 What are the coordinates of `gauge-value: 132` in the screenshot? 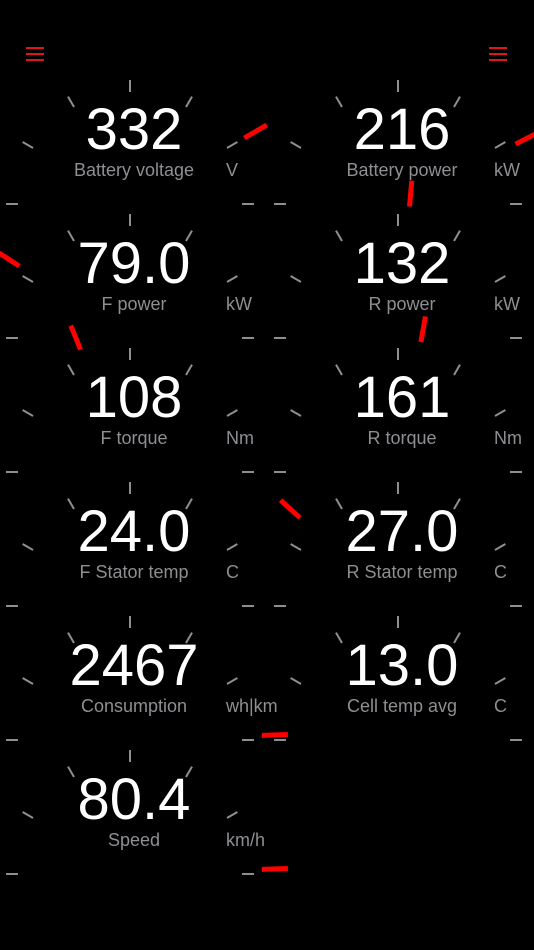 It's located at (402, 263).